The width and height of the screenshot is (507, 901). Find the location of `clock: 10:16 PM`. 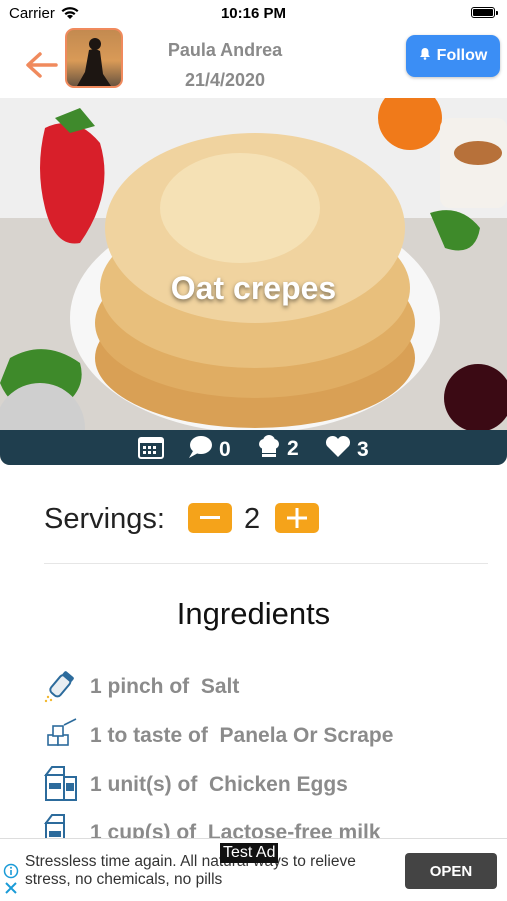

clock: 10:16 PM is located at coordinates (253, 13).